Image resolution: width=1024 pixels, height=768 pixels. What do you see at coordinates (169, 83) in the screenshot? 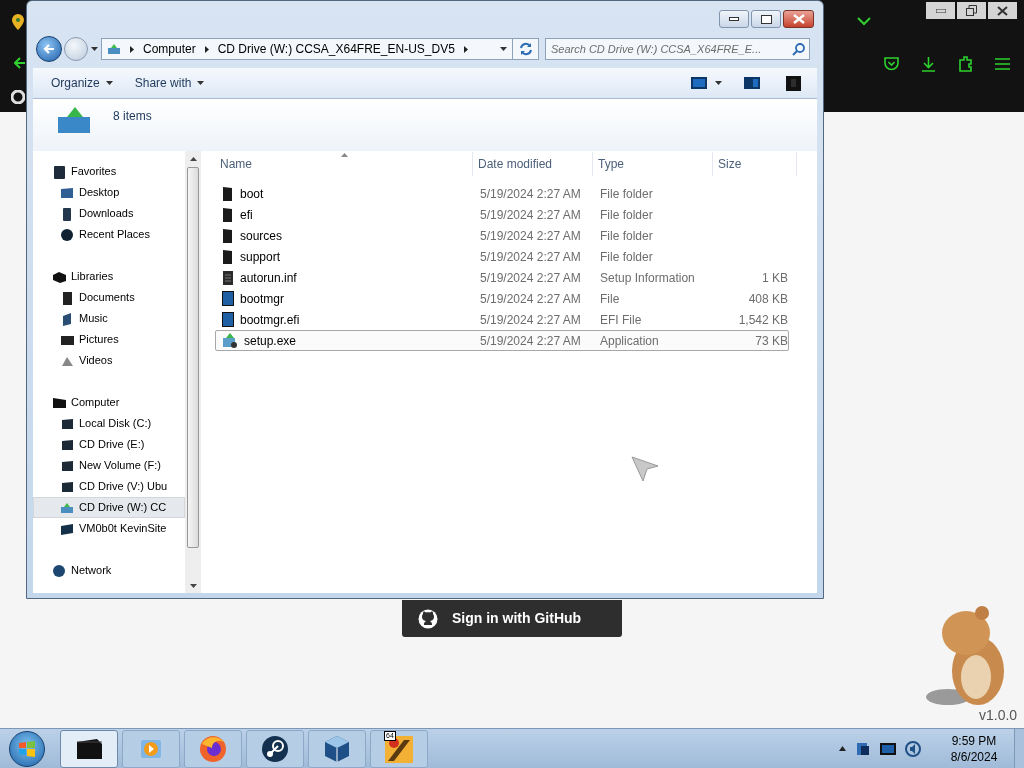
I see `toolbar-menu-button: Share with` at bounding box center [169, 83].